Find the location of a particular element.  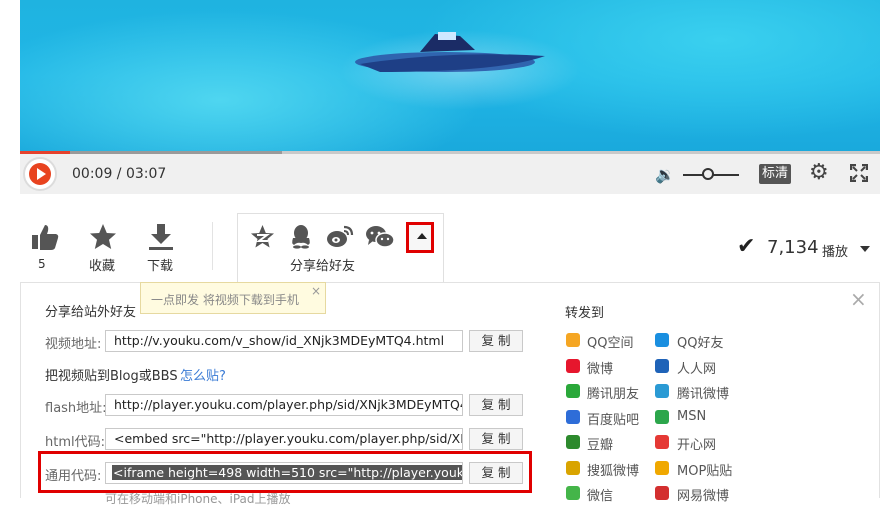

share-expand-button is located at coordinates (420, 237).